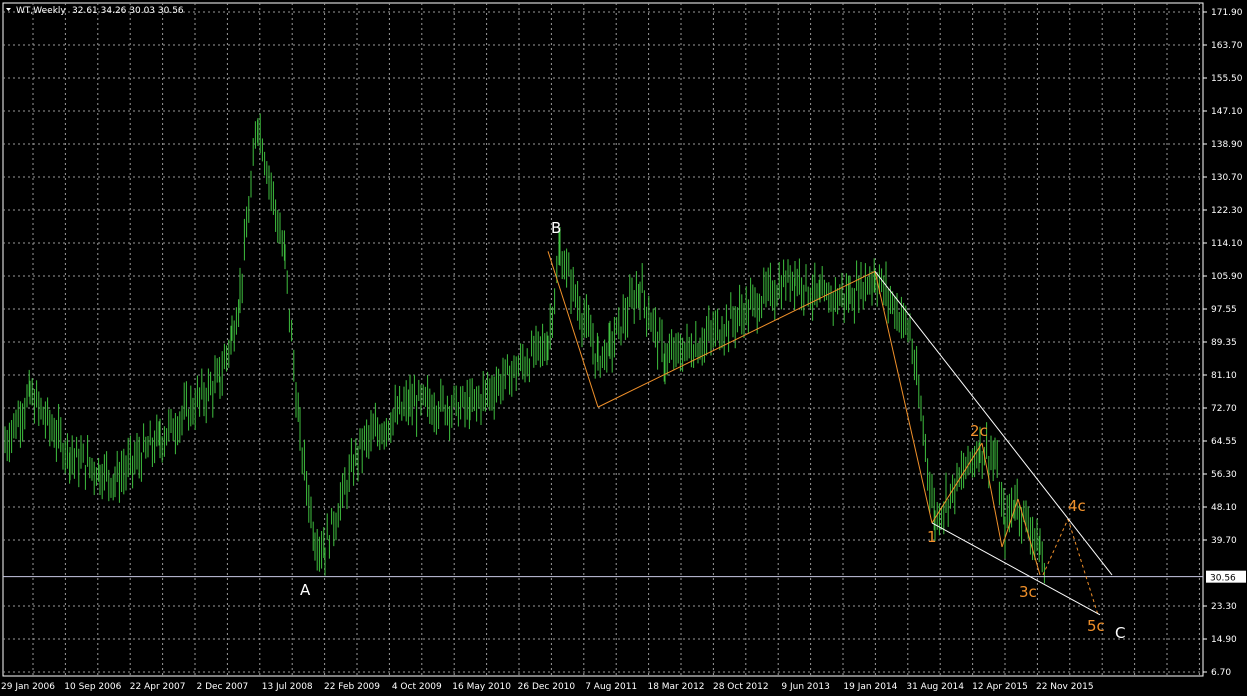  What do you see at coordinates (1224, 640) in the screenshot?
I see `y-tick-label: 14.90` at bounding box center [1224, 640].